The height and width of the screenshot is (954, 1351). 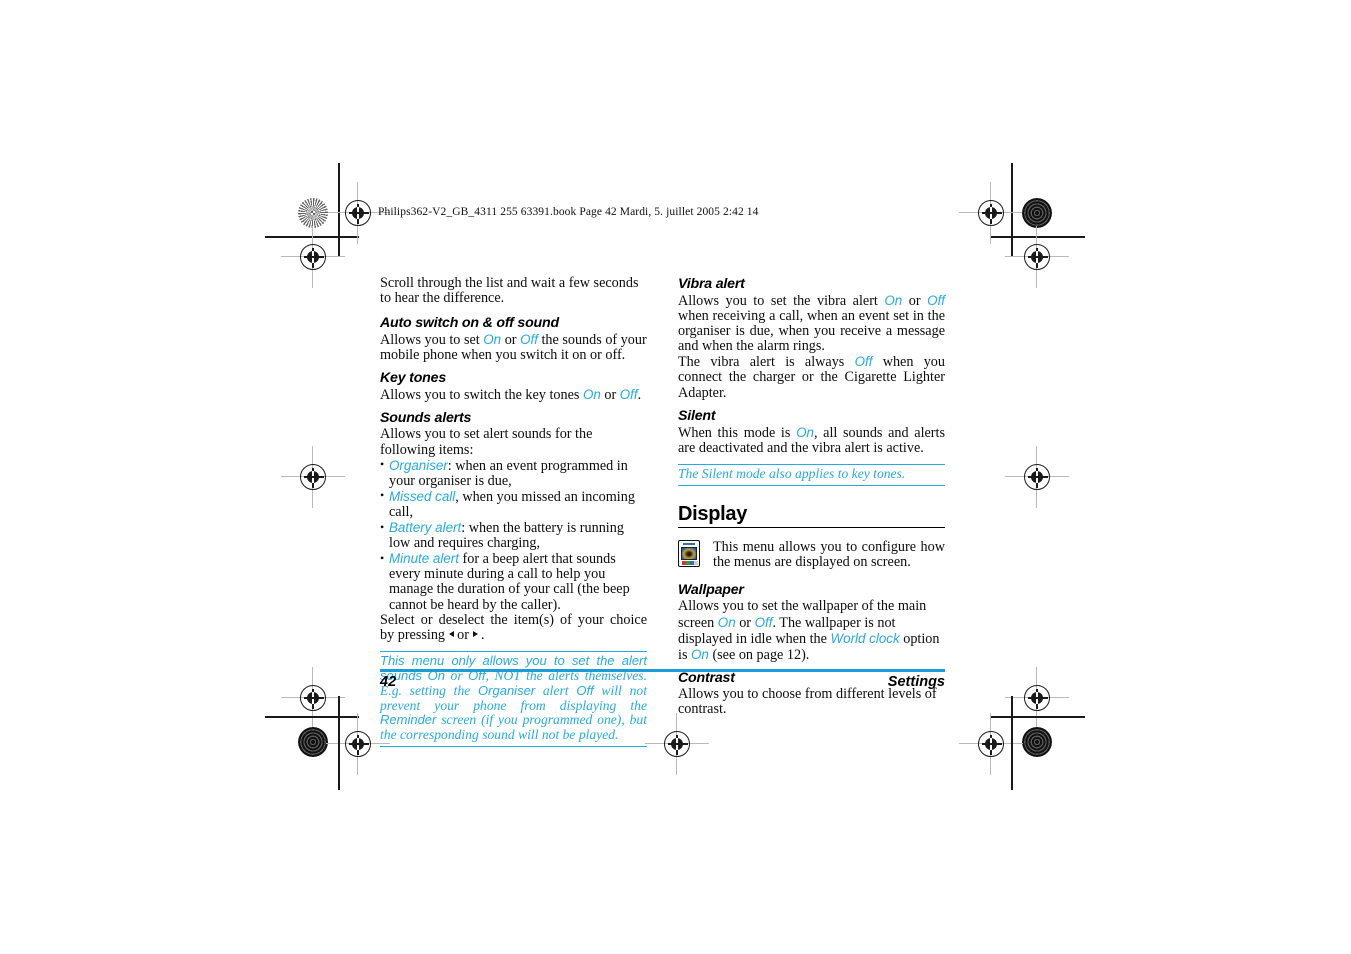 What do you see at coordinates (759, 654) in the screenshot?
I see `wallpaper-text-5: (see on page 12).` at bounding box center [759, 654].